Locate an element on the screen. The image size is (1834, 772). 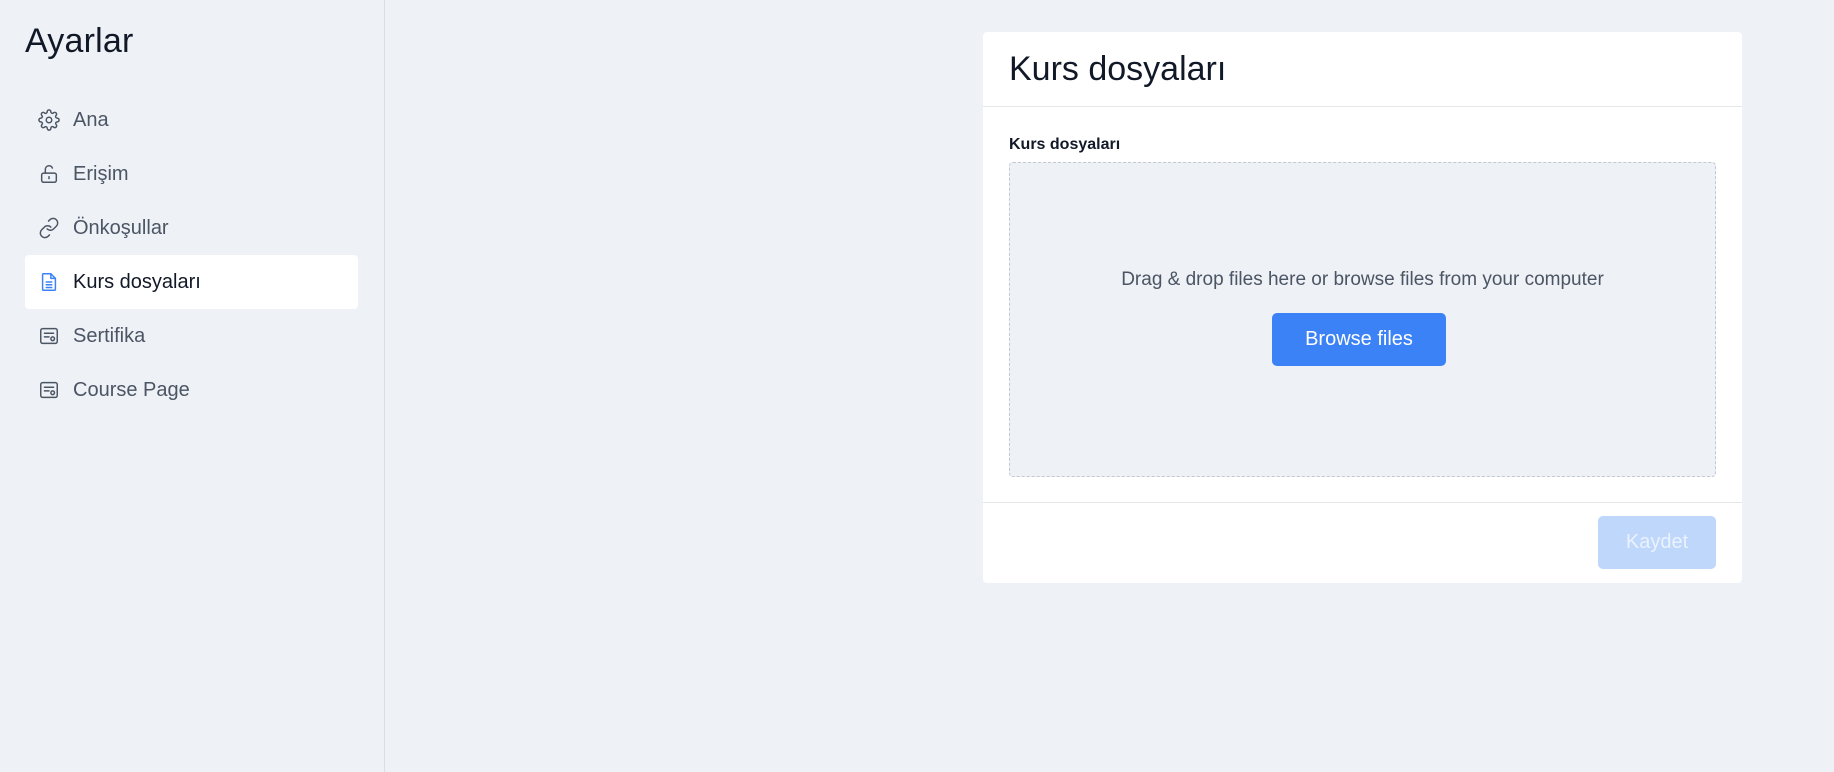
save-button: Kaydet is located at coordinates (1657, 542).